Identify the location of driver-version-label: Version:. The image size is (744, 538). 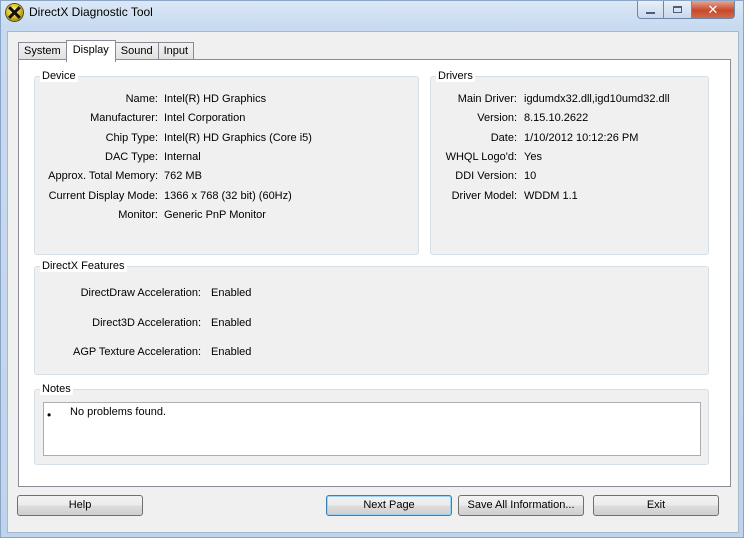
(497, 118).